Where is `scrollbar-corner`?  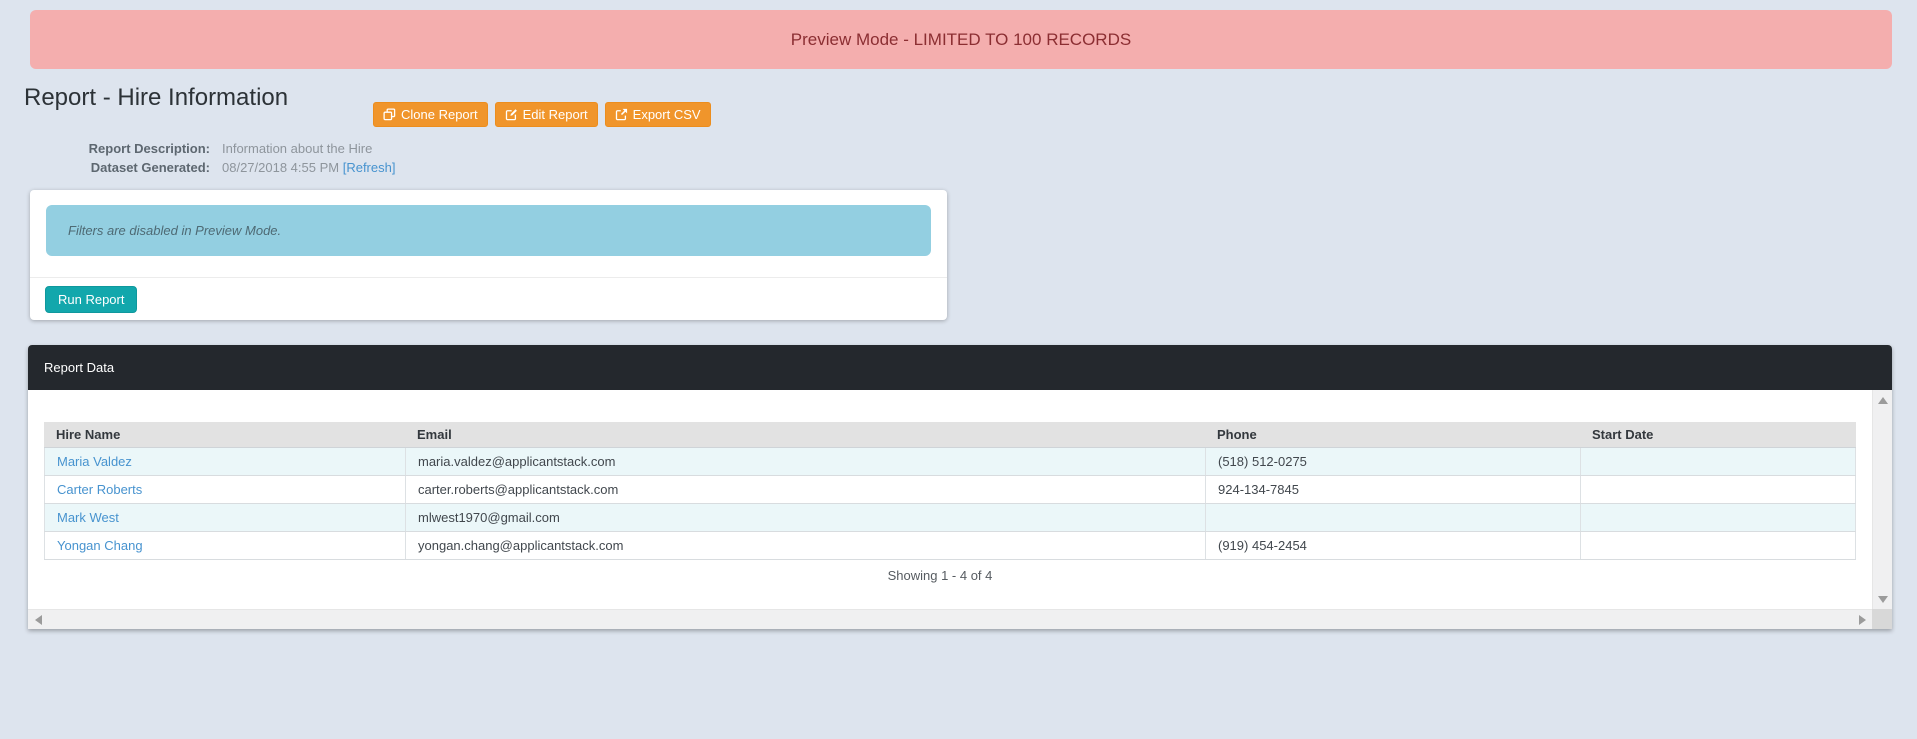
scrollbar-corner is located at coordinates (1882, 619).